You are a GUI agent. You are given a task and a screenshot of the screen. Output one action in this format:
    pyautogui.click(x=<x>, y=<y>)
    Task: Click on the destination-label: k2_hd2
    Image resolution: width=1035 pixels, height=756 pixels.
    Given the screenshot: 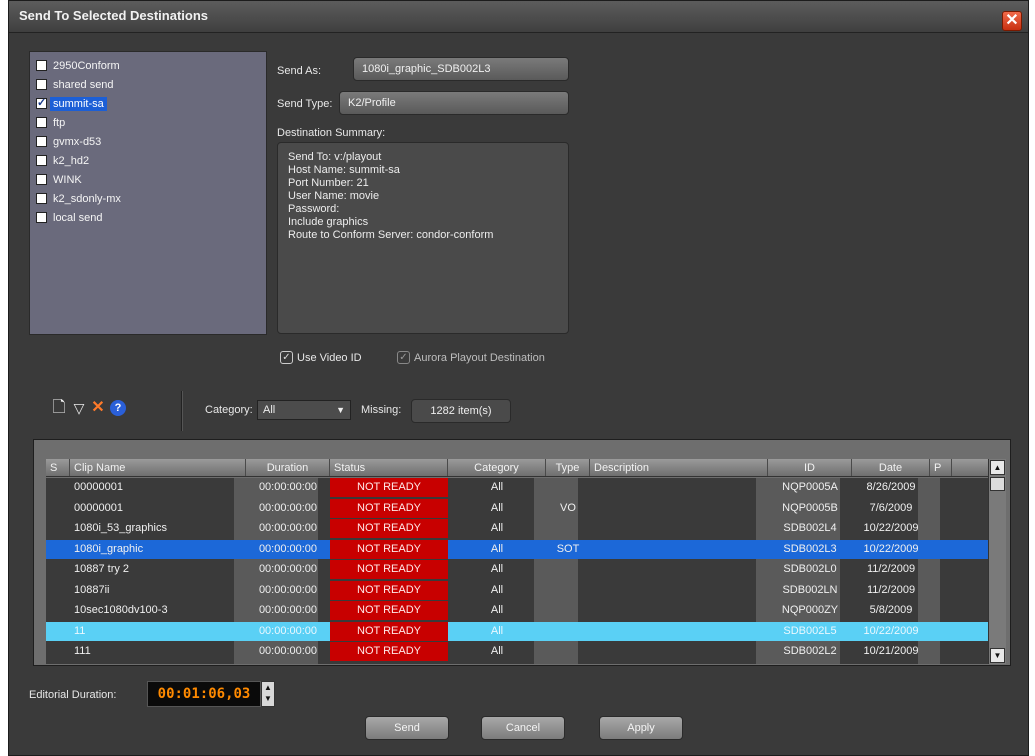 What is the action you would take?
    pyautogui.click(x=71, y=160)
    